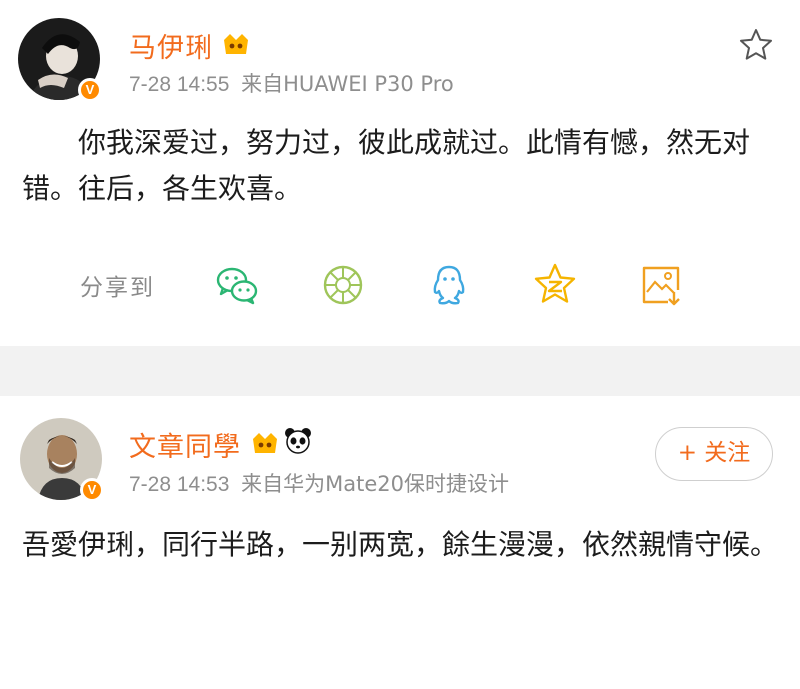 This screenshot has width=800, height=689. I want to click on post-meta: 7-28 14:55 来自HUAWEI P30 Pro, so click(291, 83).